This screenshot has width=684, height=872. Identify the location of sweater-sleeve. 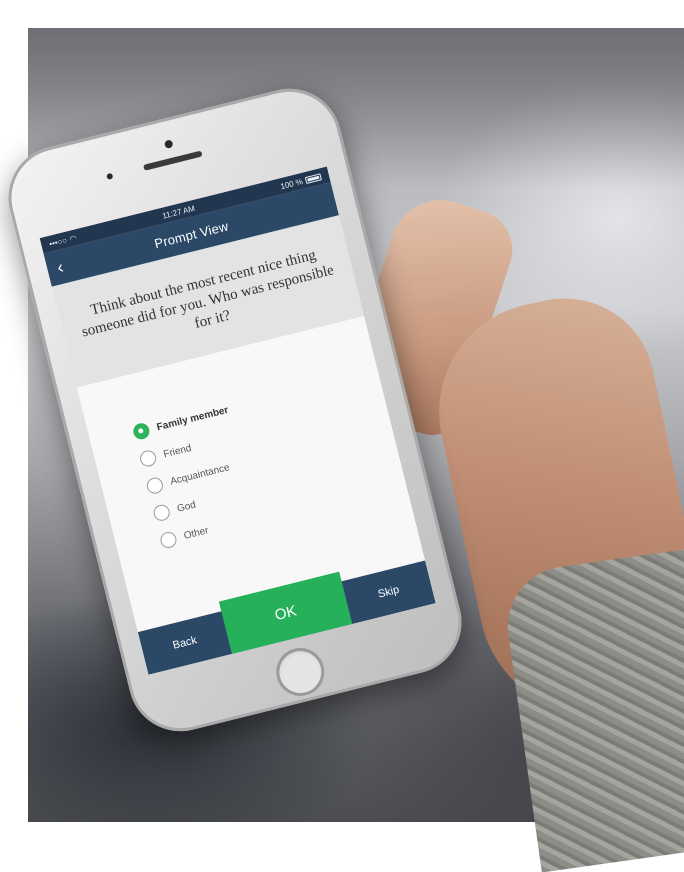
(592, 709).